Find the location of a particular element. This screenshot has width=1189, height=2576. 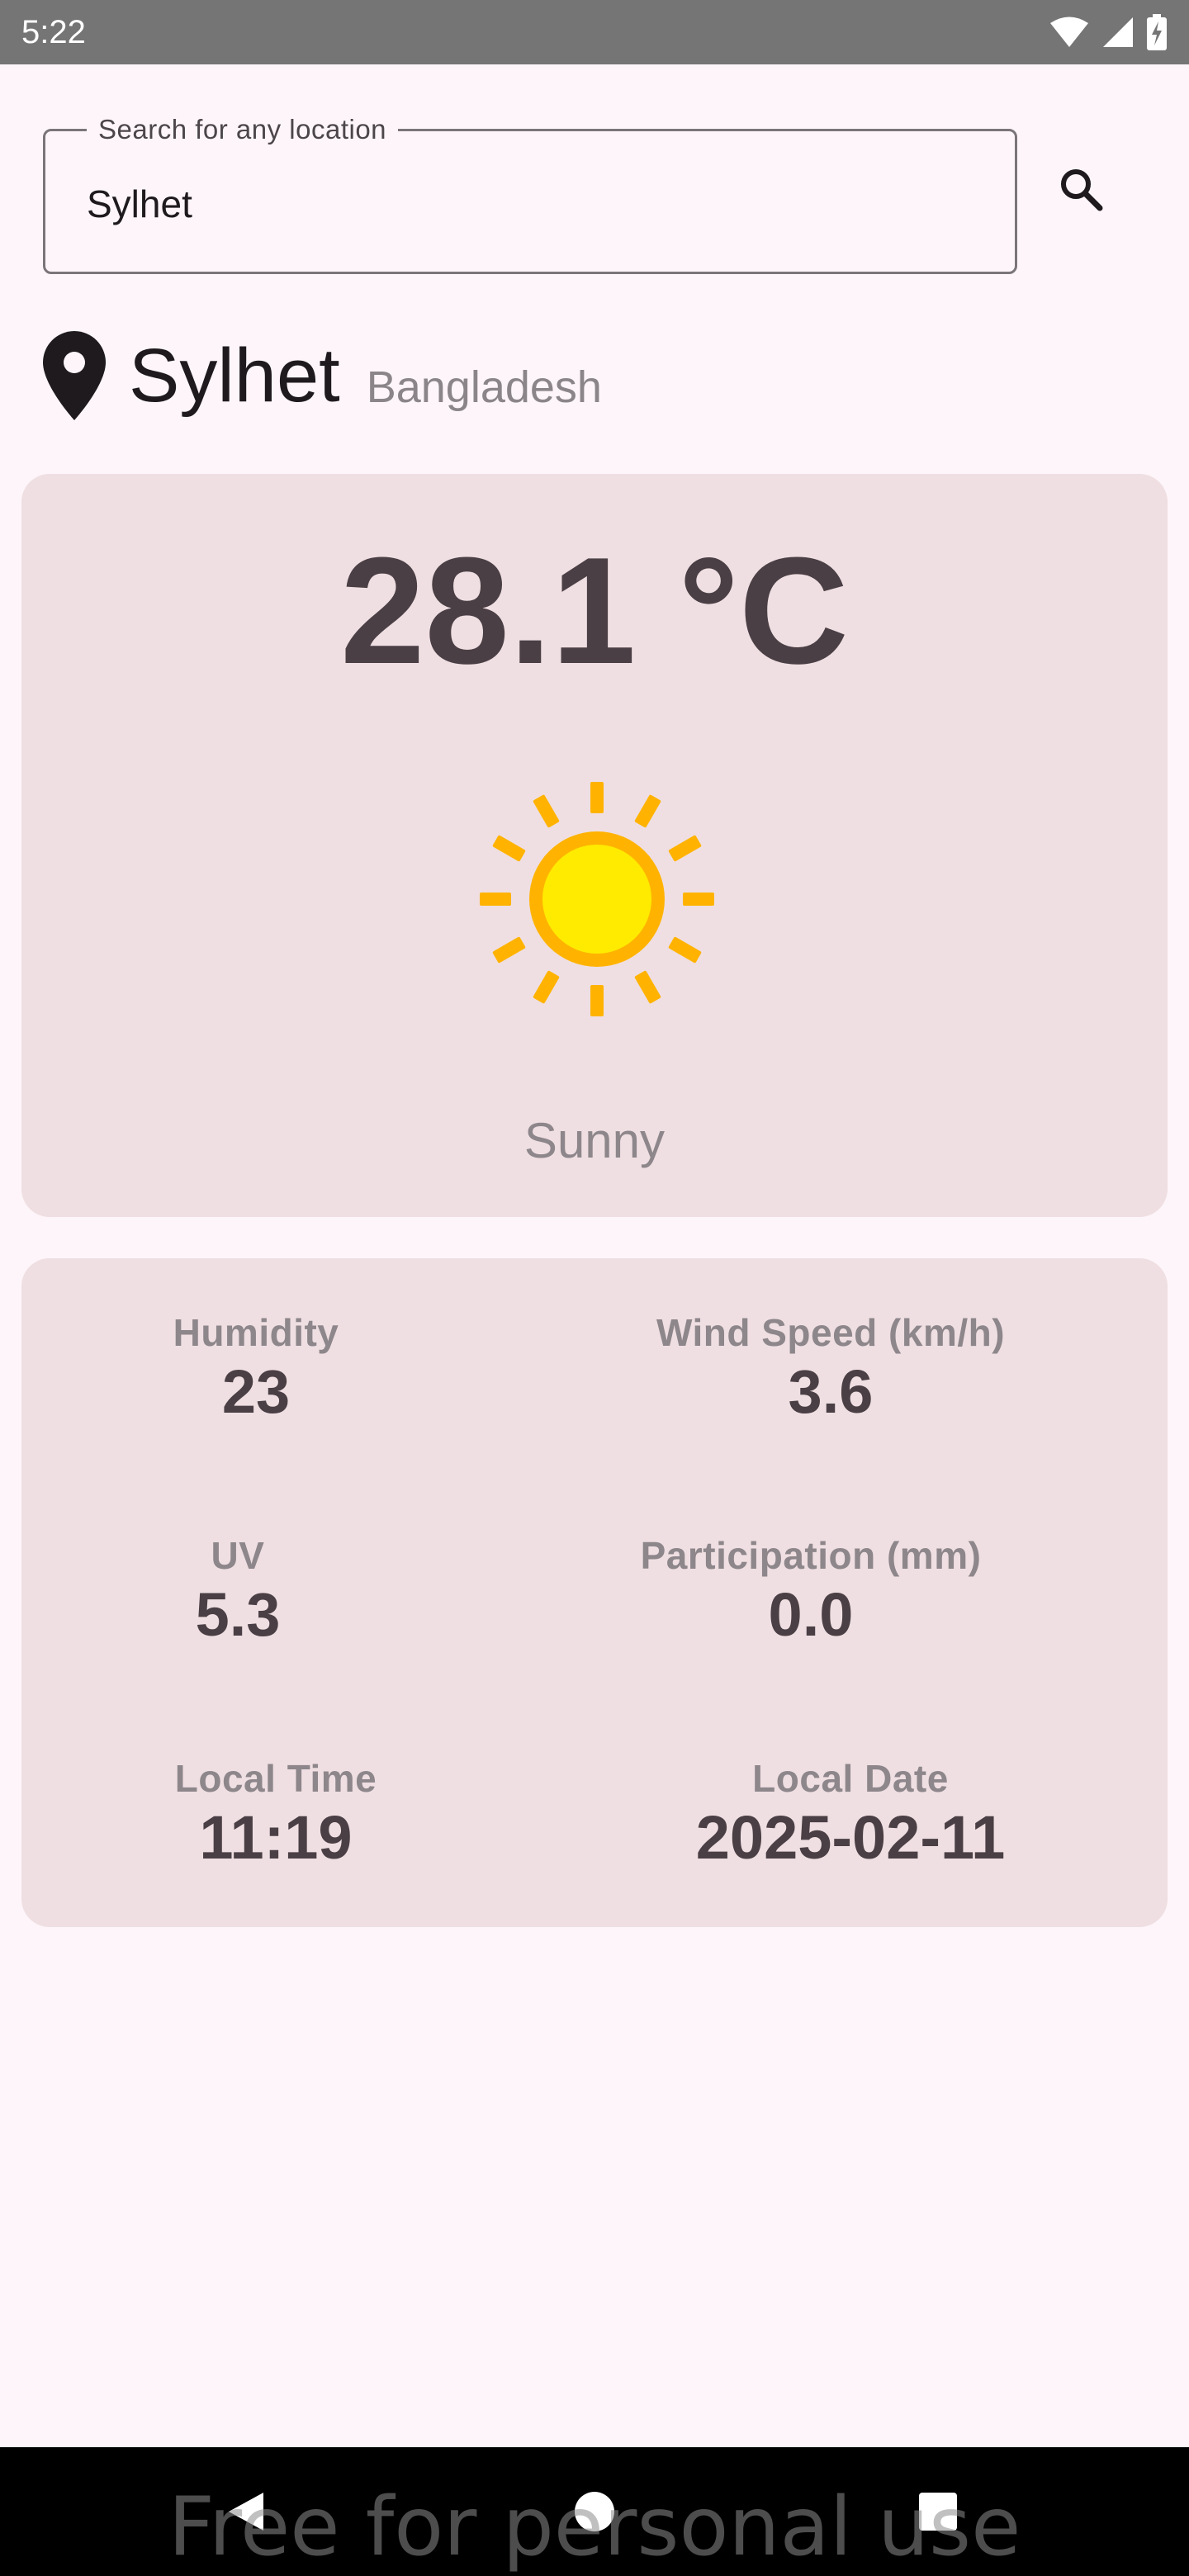

search-input is located at coordinates (524, 204).